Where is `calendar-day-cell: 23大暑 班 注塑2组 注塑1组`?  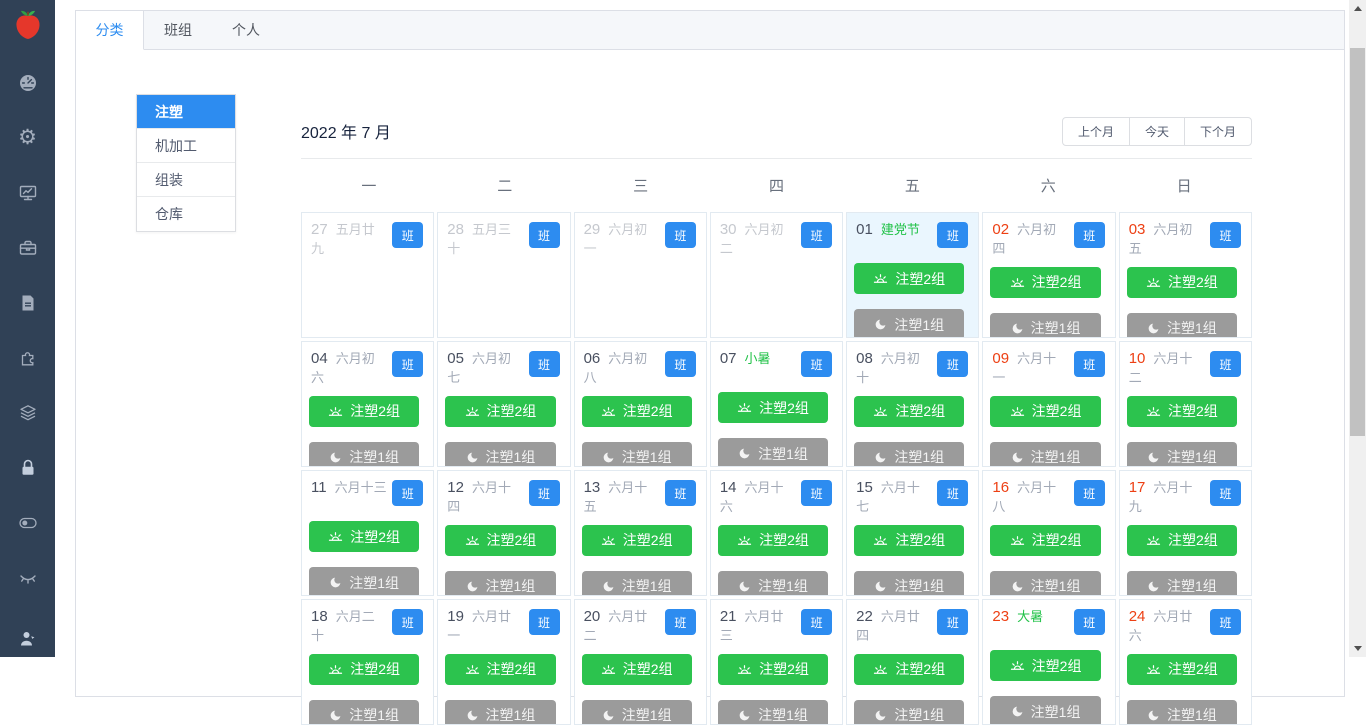
calendar-day-cell: 23大暑 班 注塑2组 注塑1组 is located at coordinates (1048, 662).